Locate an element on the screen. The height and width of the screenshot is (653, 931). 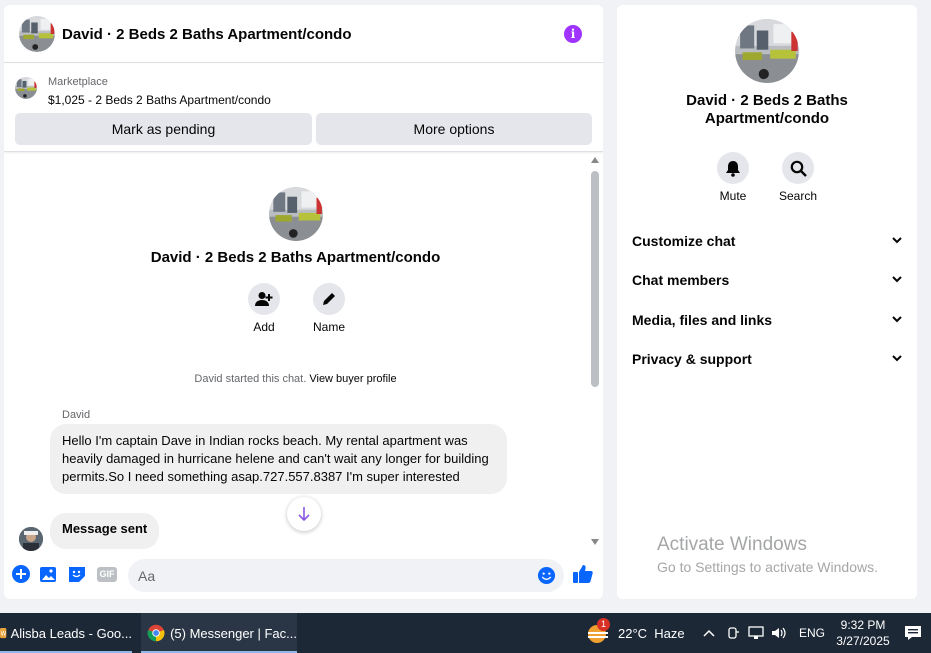
listing-title: $1,025 - 2 Beds 2 Baths Apartment/condo is located at coordinates (159, 100).